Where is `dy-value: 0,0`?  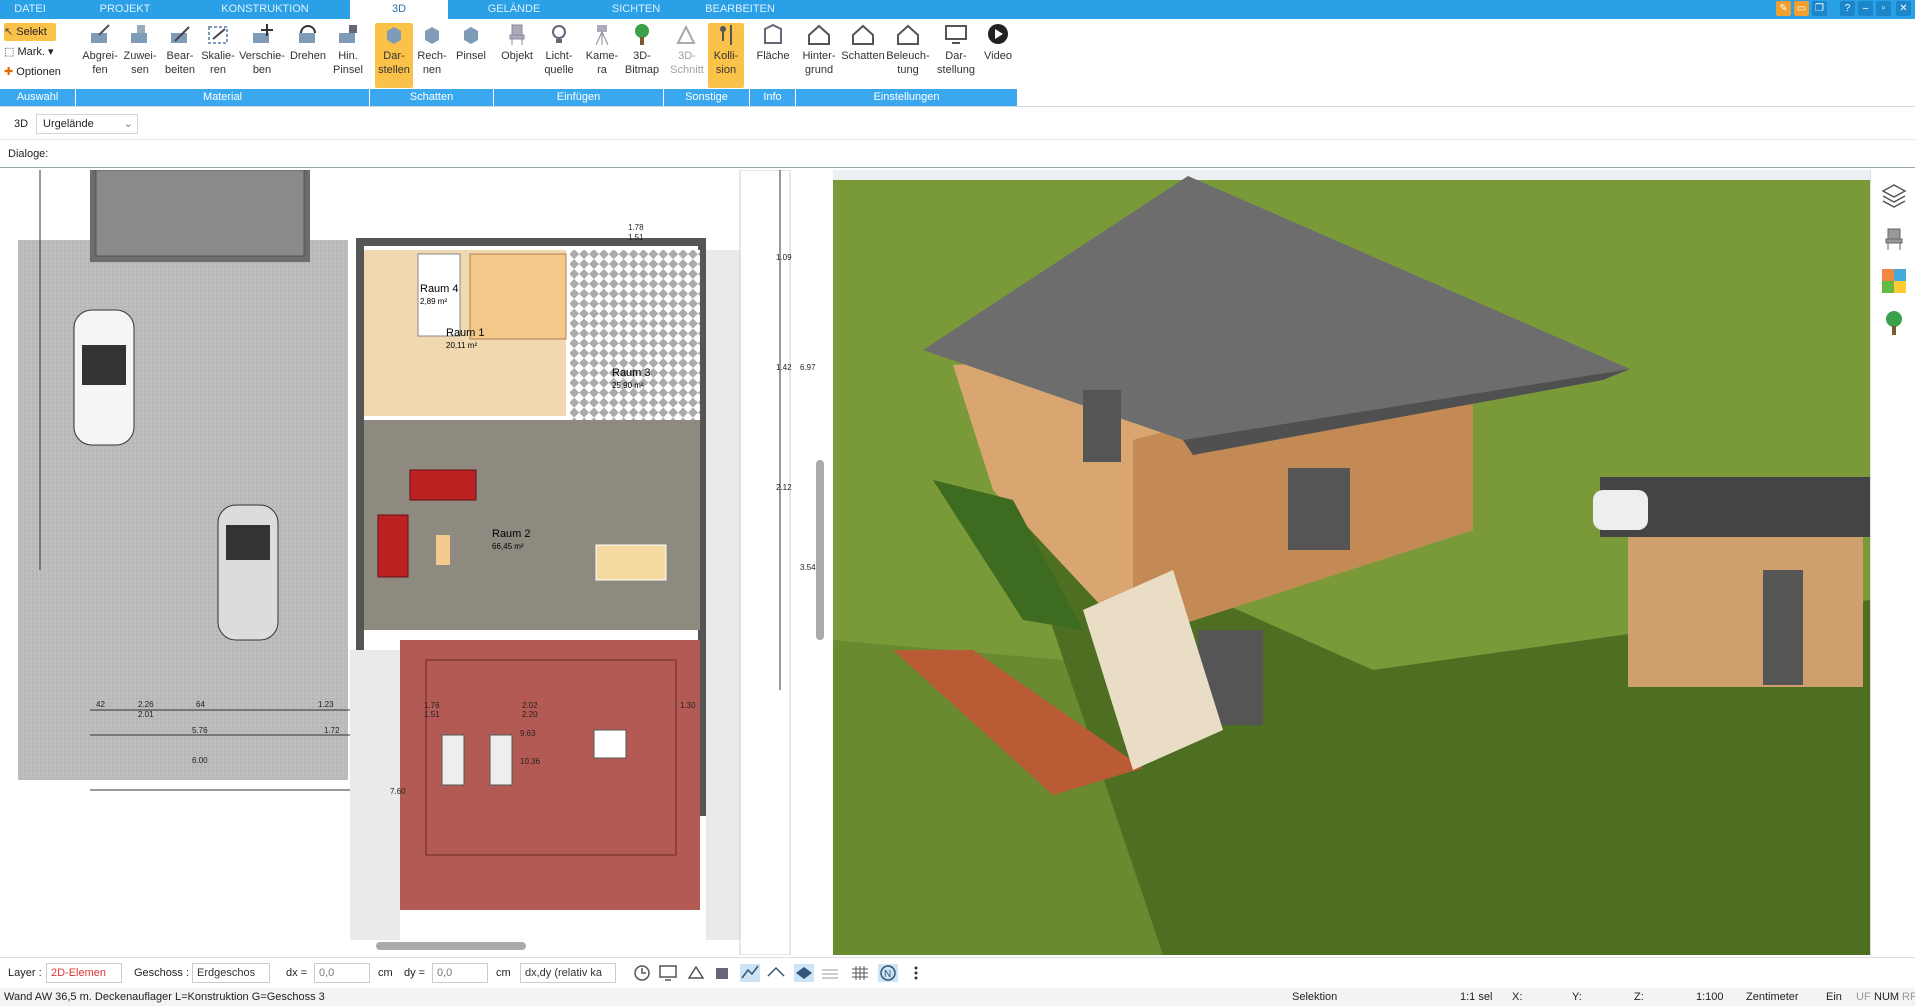
dy-value: 0,0 is located at coordinates (445, 973).